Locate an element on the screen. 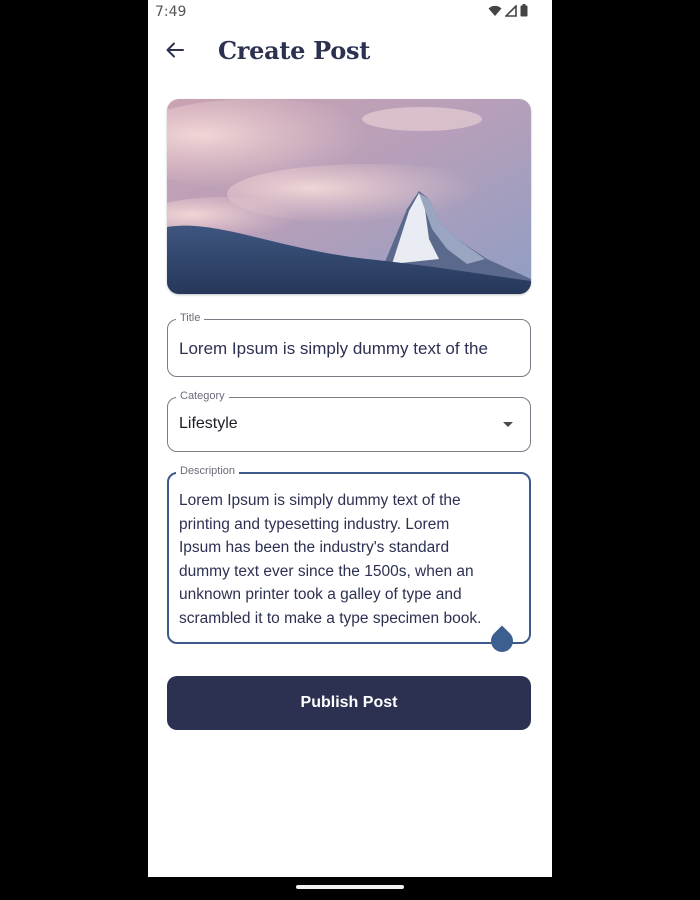  title-label: Title is located at coordinates (190, 318).